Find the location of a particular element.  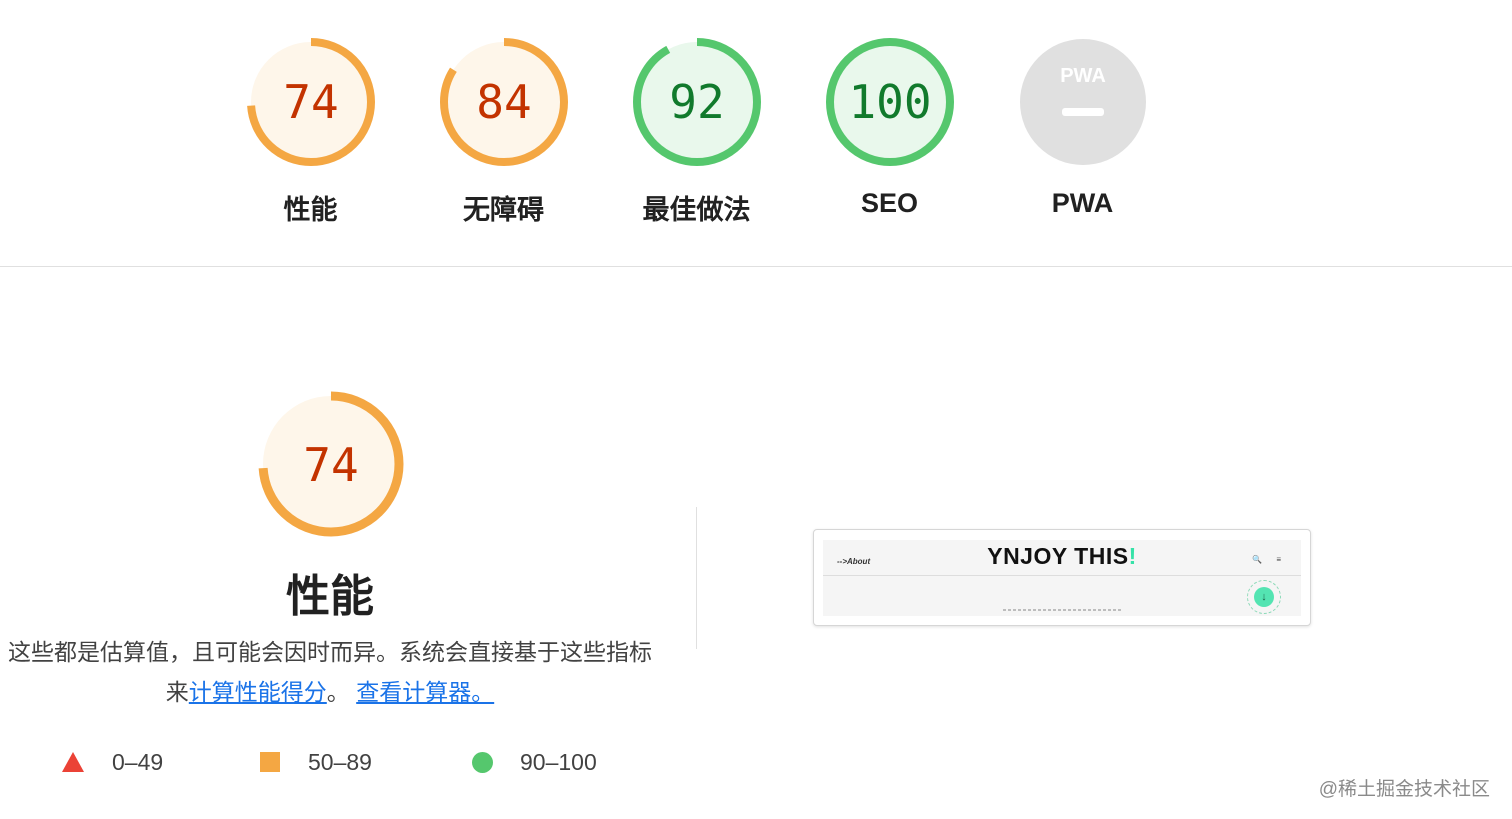

performance-title: 性能 is located at coordinates (330, 596).